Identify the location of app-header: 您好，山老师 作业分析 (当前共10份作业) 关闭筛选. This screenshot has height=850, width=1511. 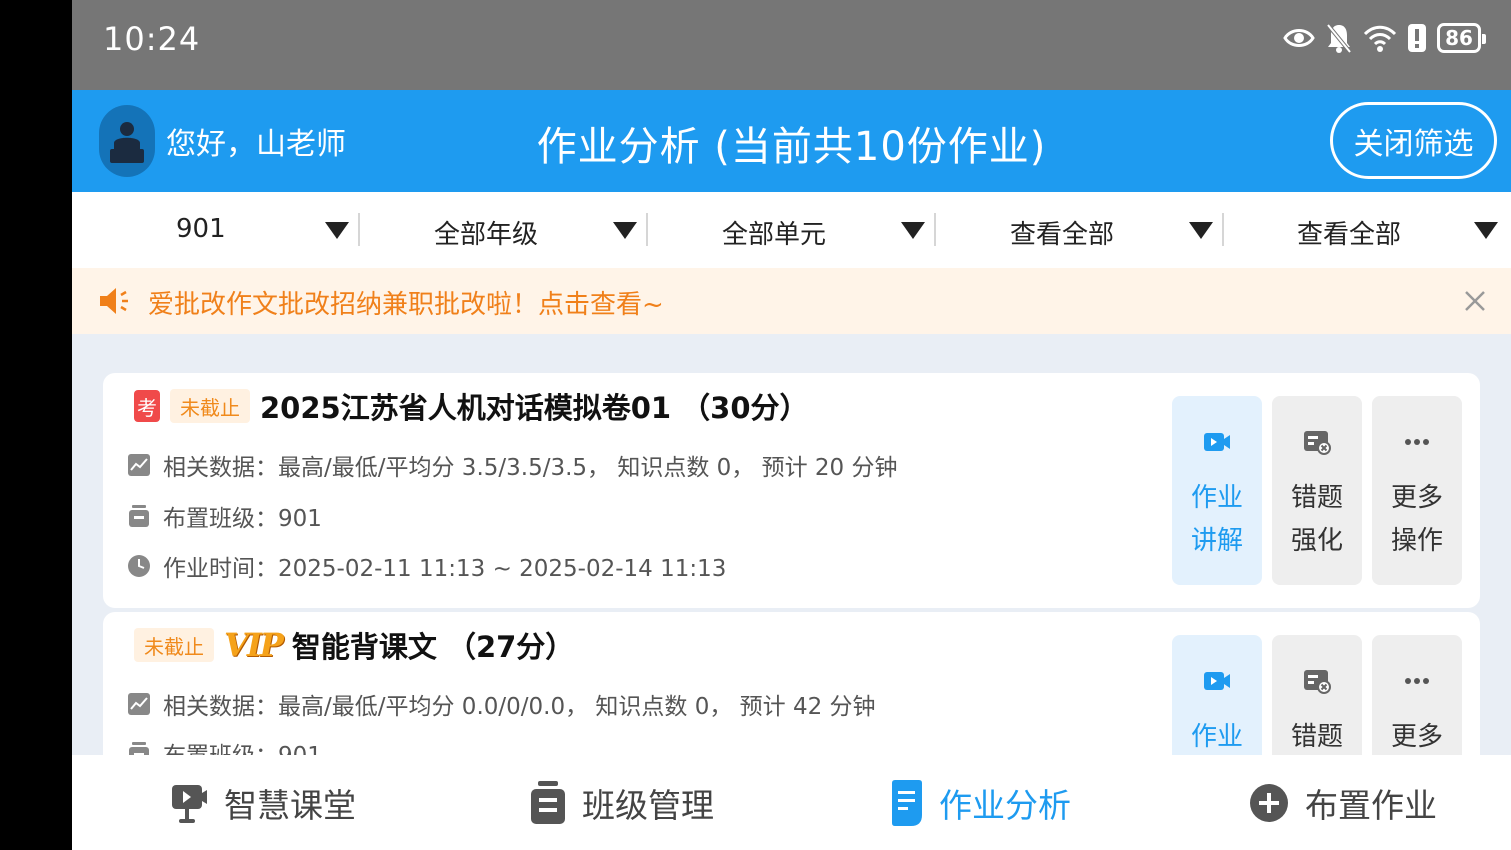
(791, 141).